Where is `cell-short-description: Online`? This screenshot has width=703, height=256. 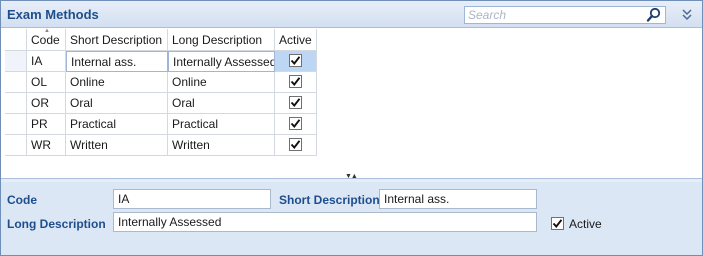
cell-short-description: Online is located at coordinates (117, 82).